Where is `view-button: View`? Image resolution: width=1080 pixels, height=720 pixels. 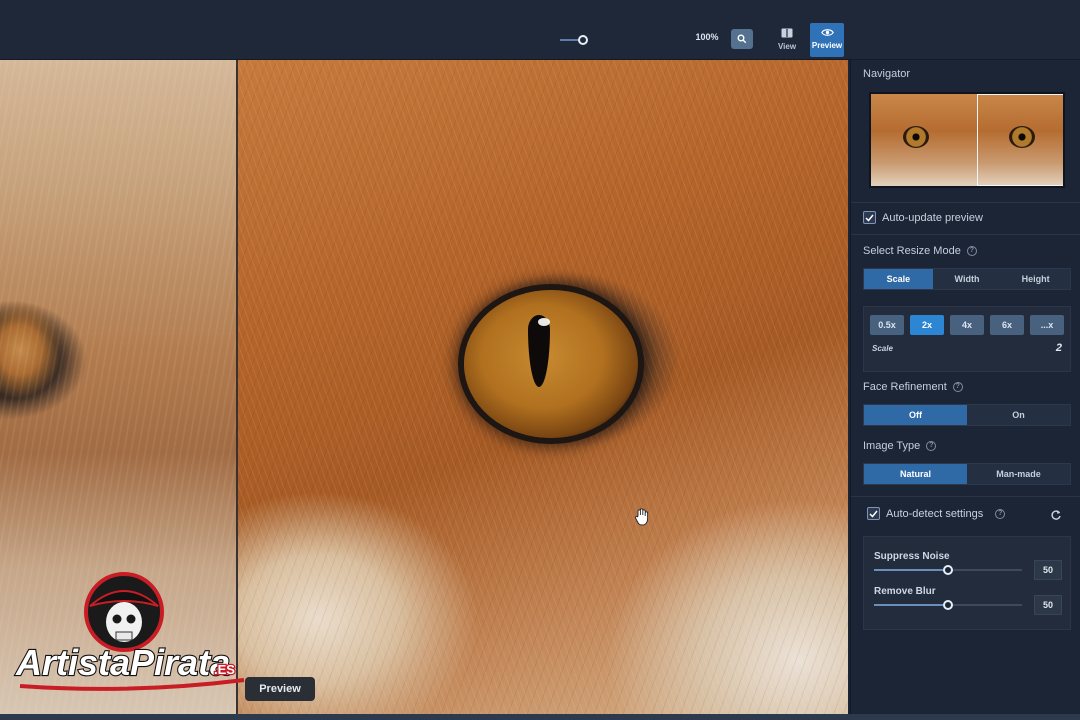 view-button: View is located at coordinates (787, 40).